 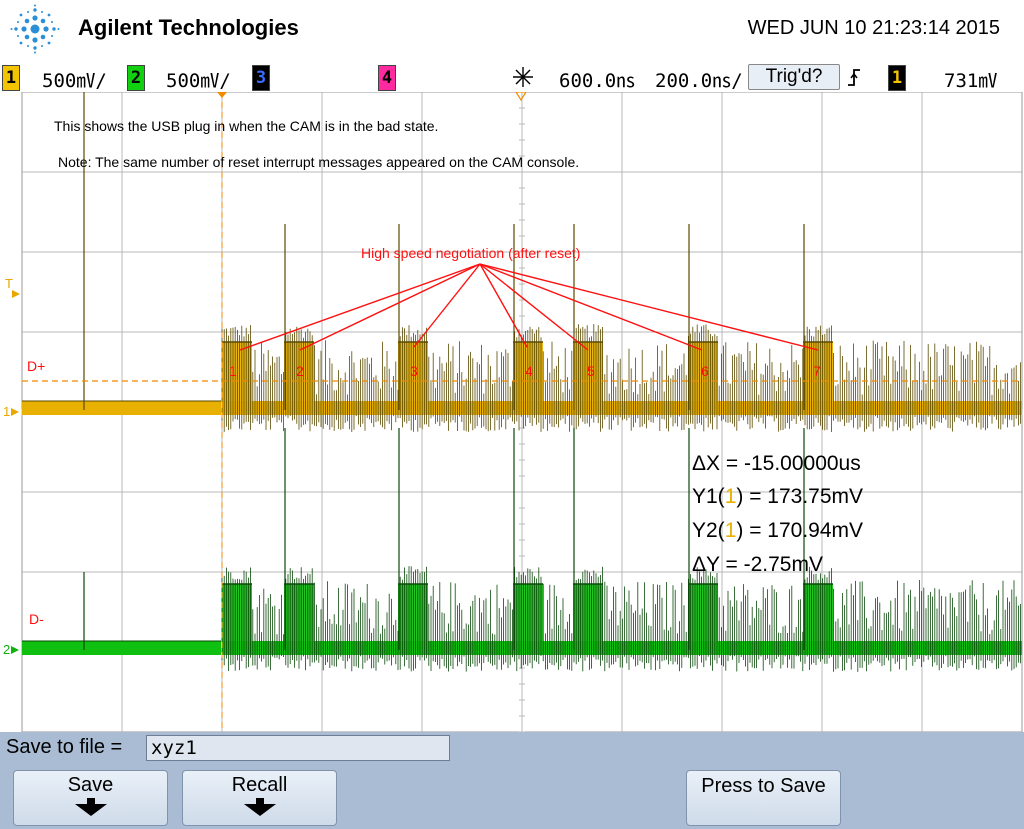 What do you see at coordinates (776, 463) in the screenshot?
I see `measurement-delta-x: ΔX = -15.00000us` at bounding box center [776, 463].